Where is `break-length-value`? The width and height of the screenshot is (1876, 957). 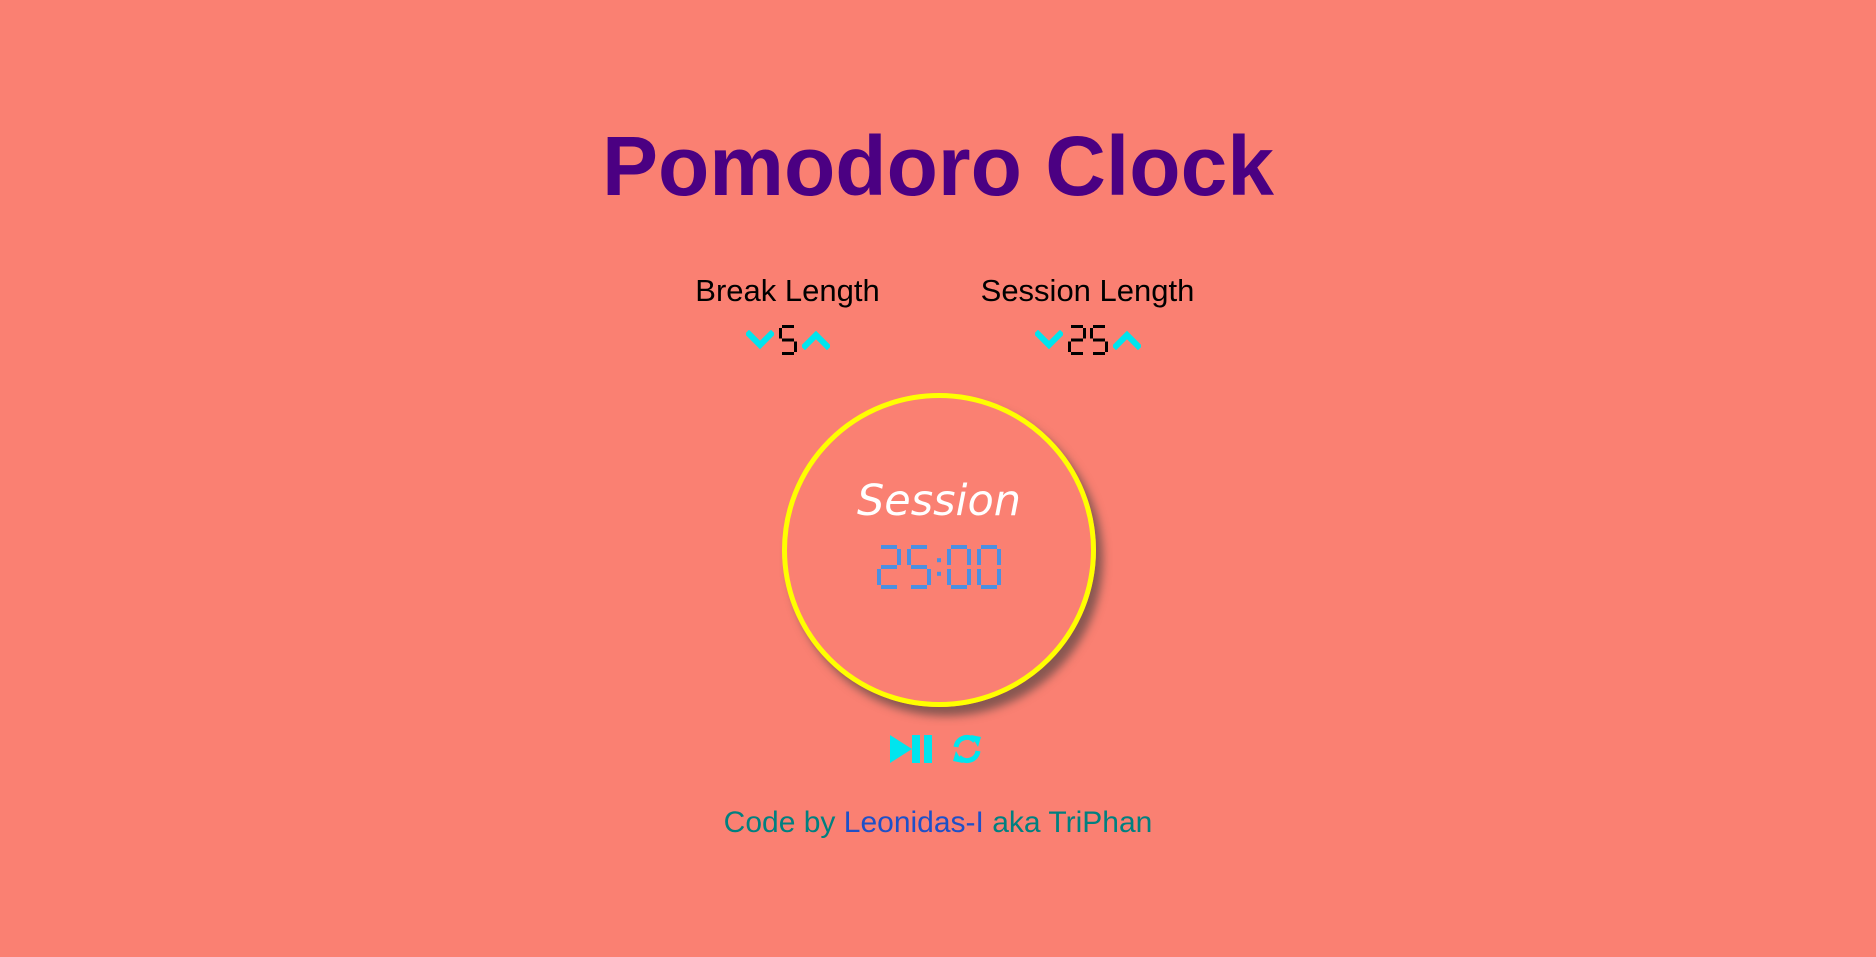
break-length-value is located at coordinates (787, 340).